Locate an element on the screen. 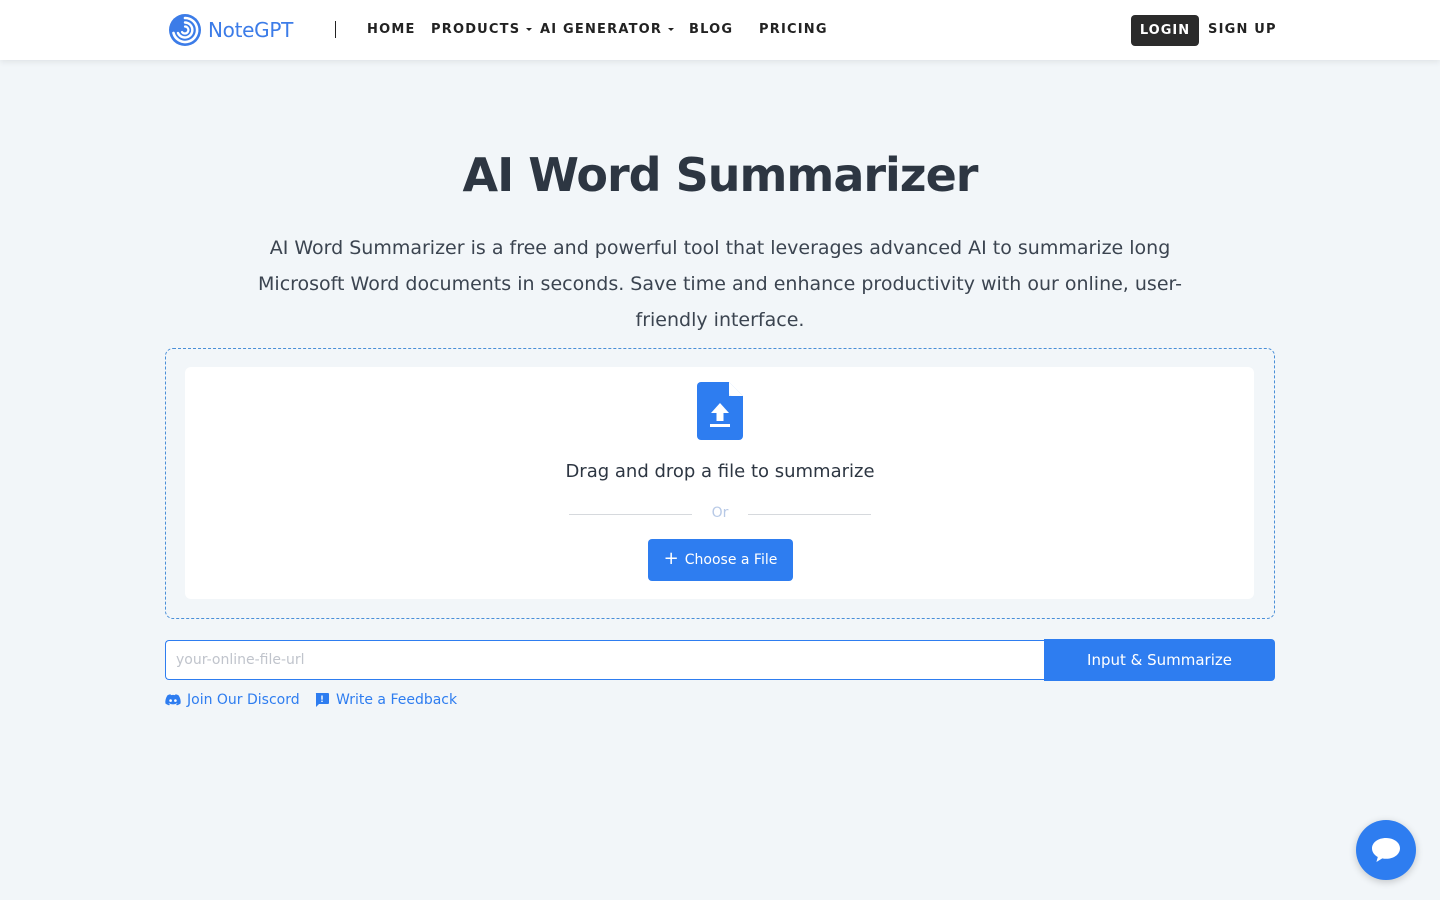  or-divider-right is located at coordinates (809, 514).